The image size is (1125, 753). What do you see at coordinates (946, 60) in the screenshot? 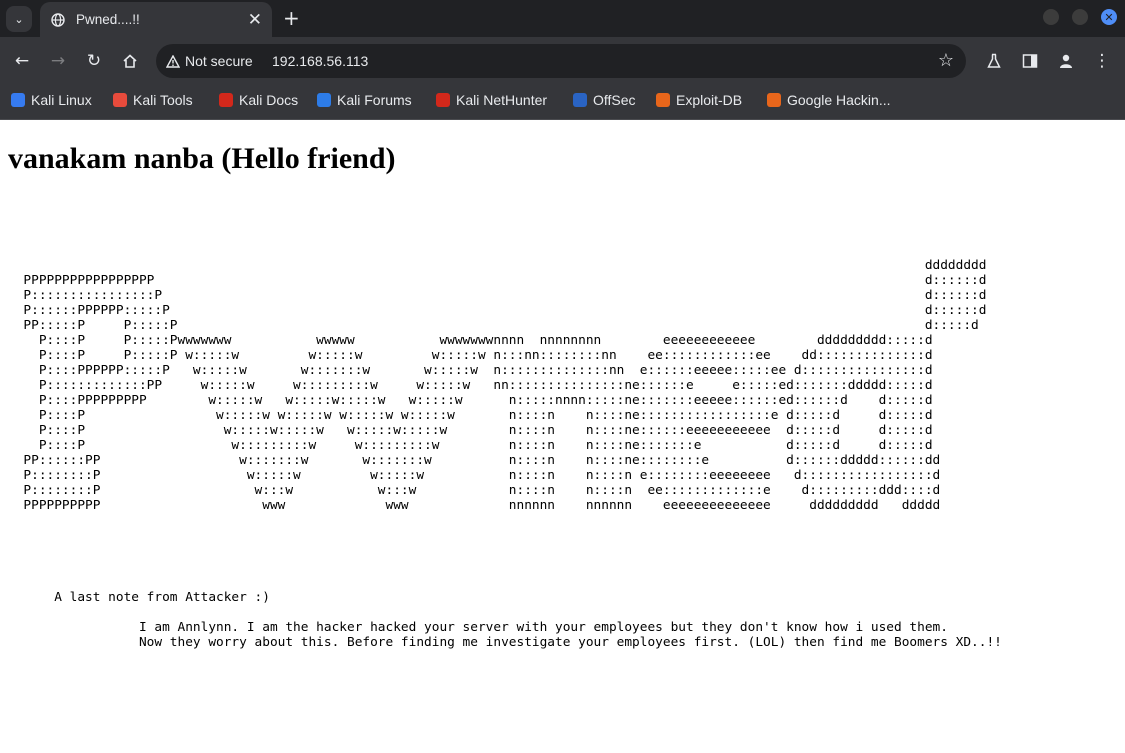
I see `bookmark-star-icon: ☆` at bounding box center [946, 60].